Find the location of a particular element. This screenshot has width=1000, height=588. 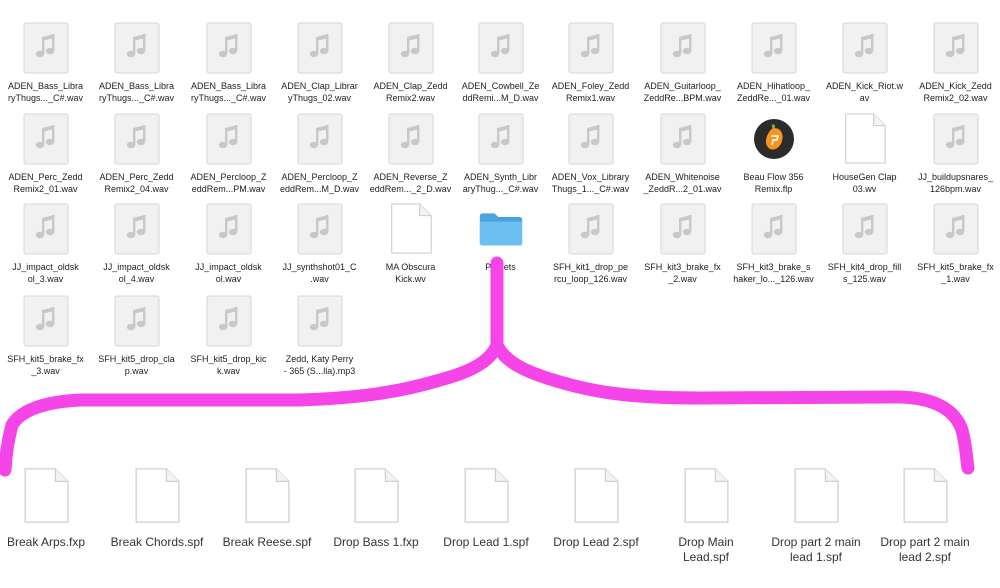

file-item: ADEN_Kick_Zedd Remix2_02.wav is located at coordinates (955, 63).